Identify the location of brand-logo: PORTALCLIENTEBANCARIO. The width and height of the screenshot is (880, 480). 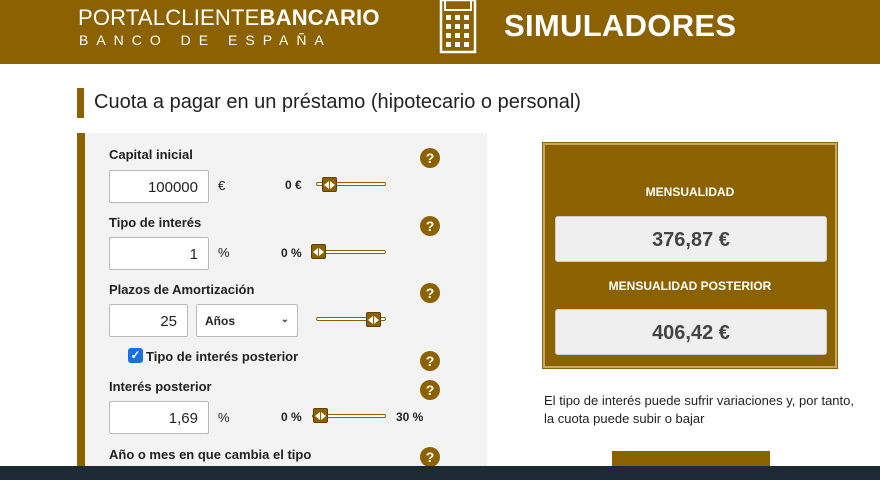
(229, 18).